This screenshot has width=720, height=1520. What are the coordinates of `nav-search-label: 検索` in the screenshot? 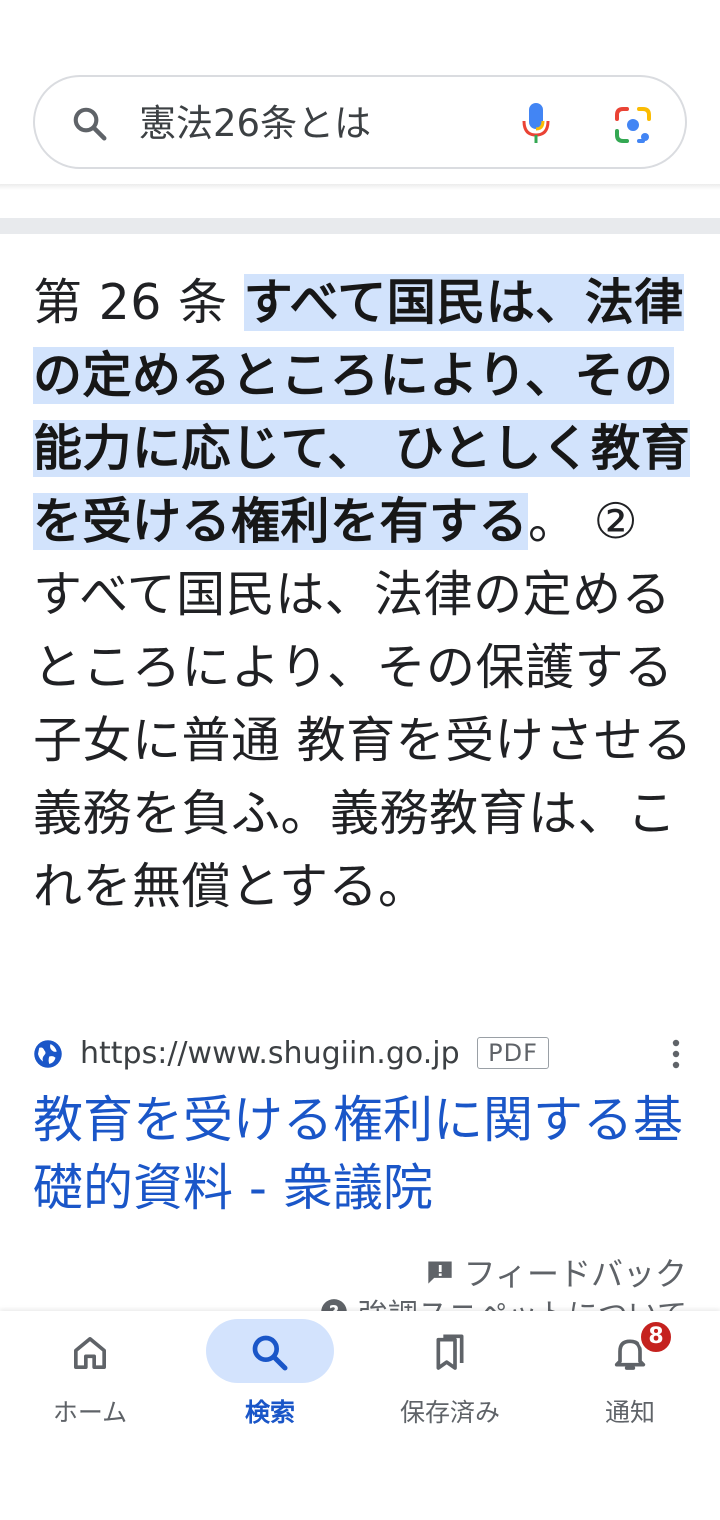 It's located at (269, 1412).